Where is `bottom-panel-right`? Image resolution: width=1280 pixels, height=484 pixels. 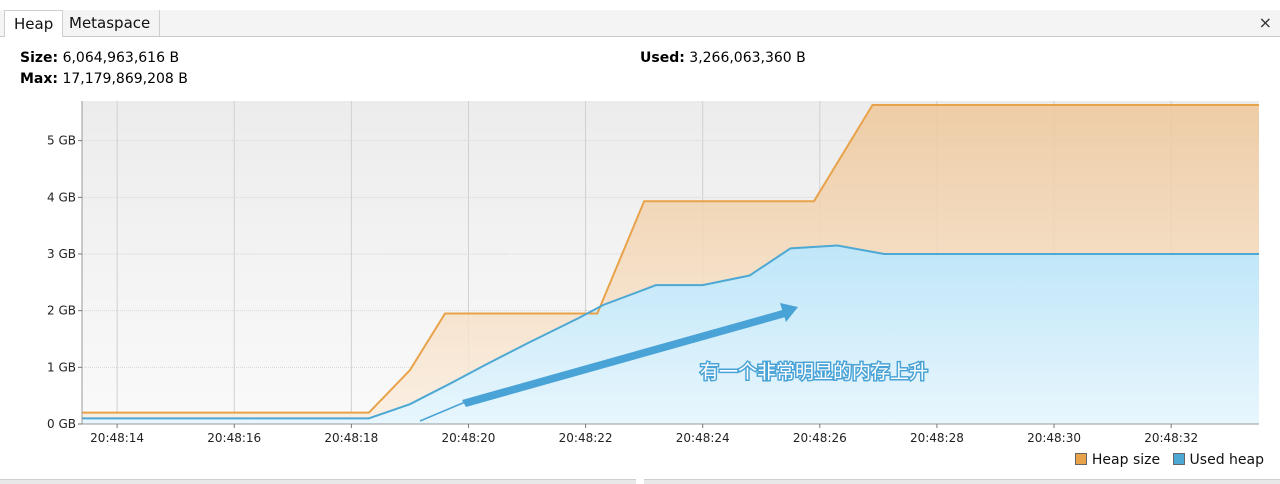 bottom-panel-right is located at coordinates (962, 481).